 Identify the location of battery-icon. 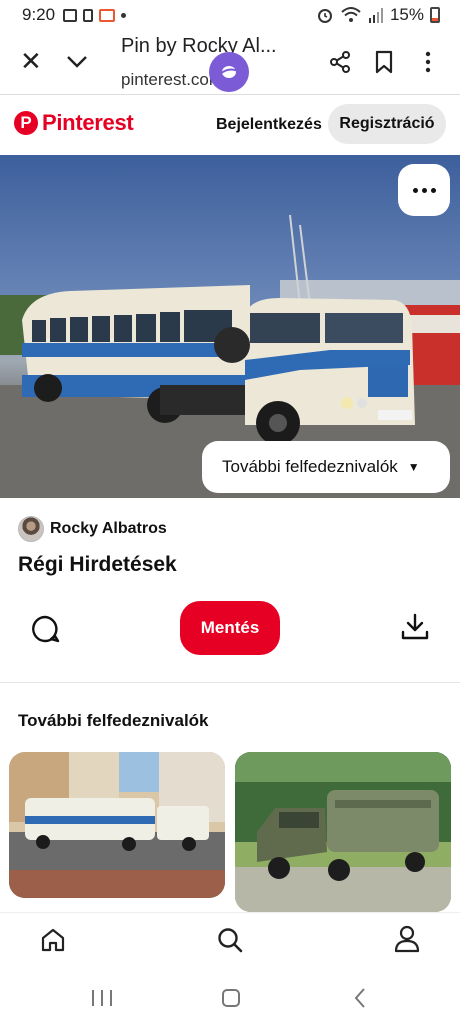
(435, 15).